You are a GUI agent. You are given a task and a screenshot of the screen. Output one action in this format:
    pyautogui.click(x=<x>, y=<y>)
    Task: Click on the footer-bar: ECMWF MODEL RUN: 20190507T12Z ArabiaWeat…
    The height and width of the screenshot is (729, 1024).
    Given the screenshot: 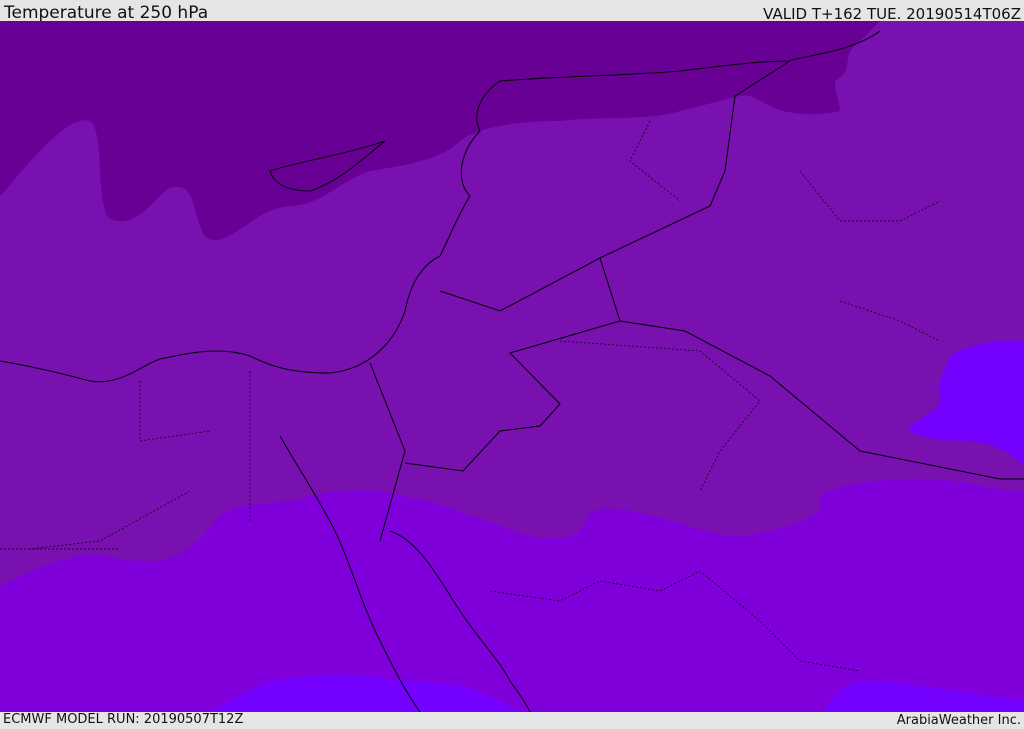 What is the action you would take?
    pyautogui.click(x=512, y=720)
    